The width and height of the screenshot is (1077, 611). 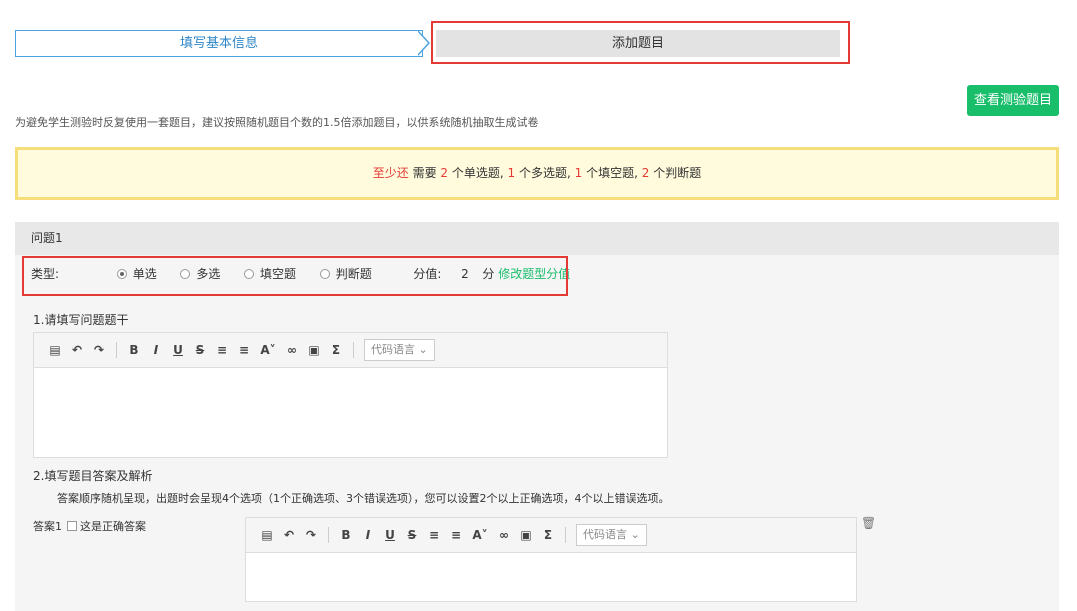 What do you see at coordinates (219, 43) in the screenshot?
I see `step-basic-info: 填写基本信息` at bounding box center [219, 43].